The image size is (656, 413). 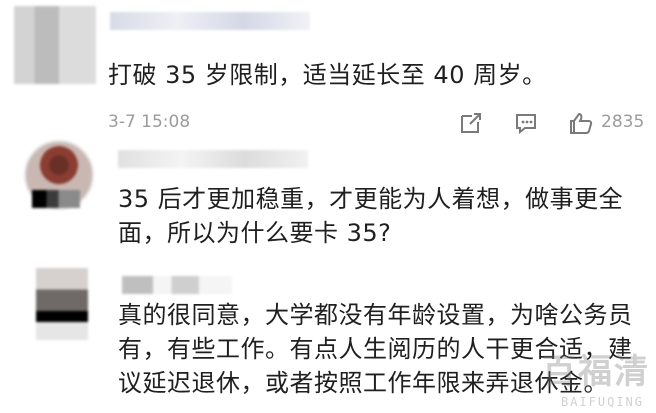 What do you see at coordinates (378, 216) in the screenshot?
I see `reply-text: 35 后才更加稳重，才更能为人着想，做事更全 面，所以为什么要卡 35?` at bounding box center [378, 216].